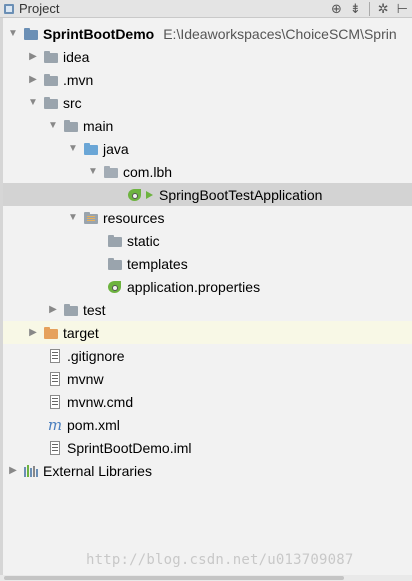 The height and width of the screenshot is (581, 412). What do you see at coordinates (55, 424) in the screenshot?
I see `maven-icon: m` at bounding box center [55, 424].